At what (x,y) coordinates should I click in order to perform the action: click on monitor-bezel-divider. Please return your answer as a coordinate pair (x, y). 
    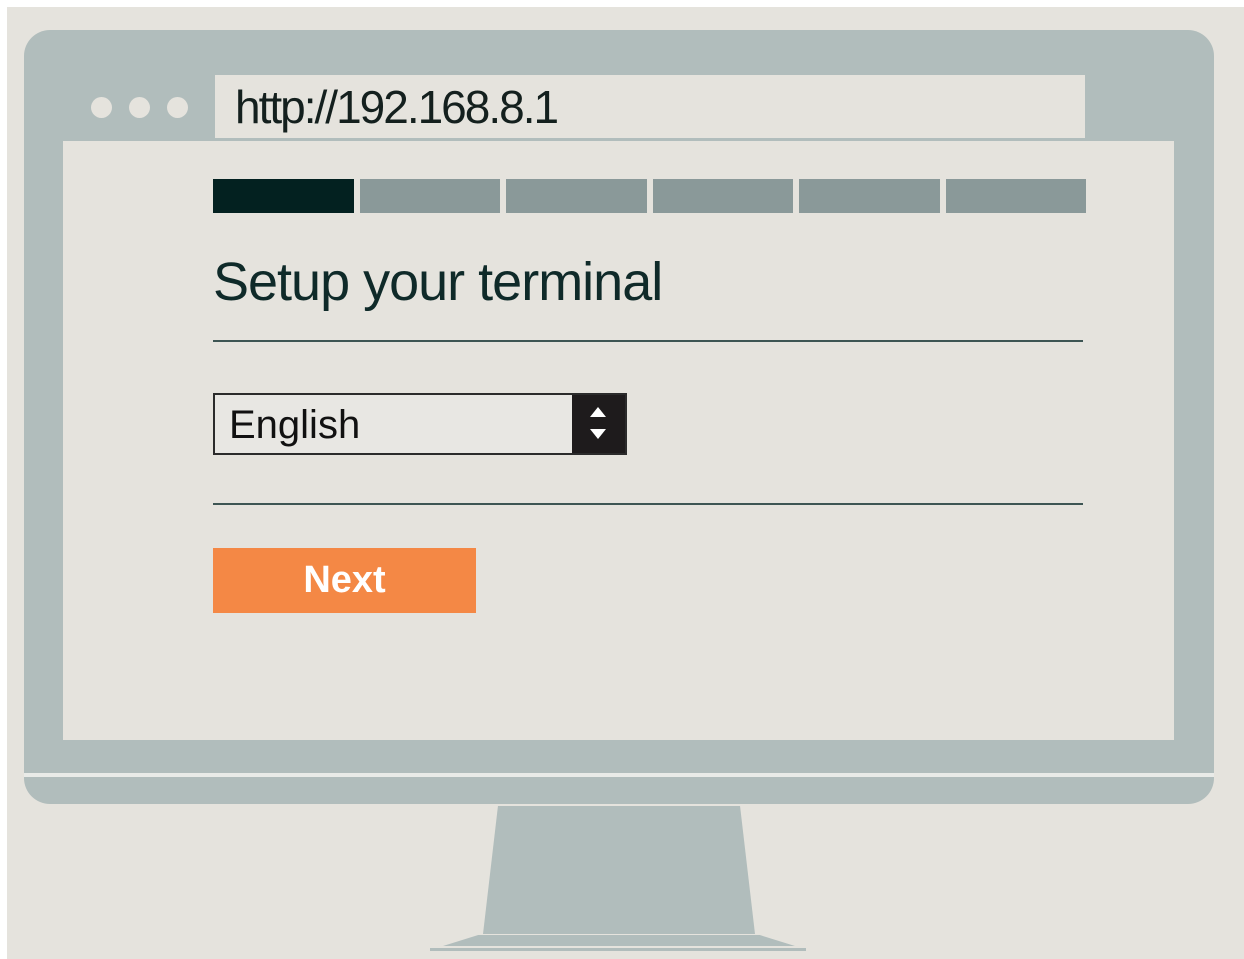
    Looking at the image, I should click on (619, 775).